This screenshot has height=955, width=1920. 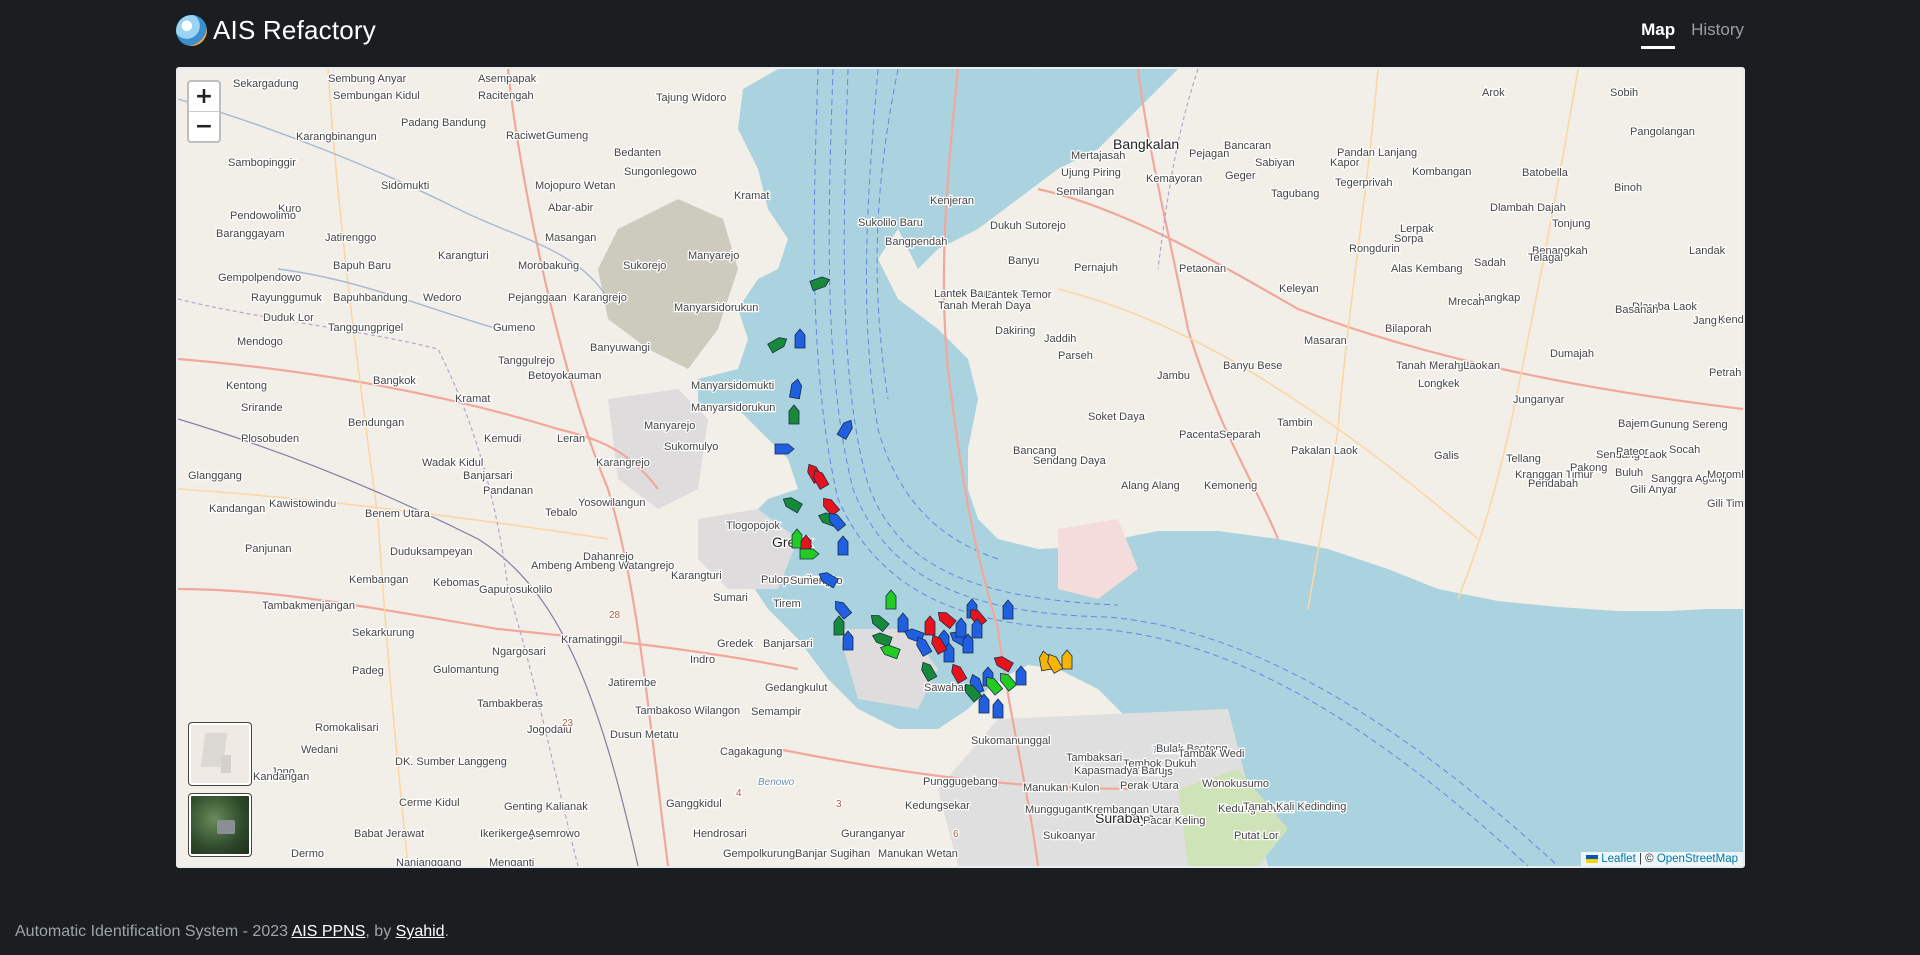 What do you see at coordinates (367, 79) in the screenshot?
I see `map-label: Sembung Anyar` at bounding box center [367, 79].